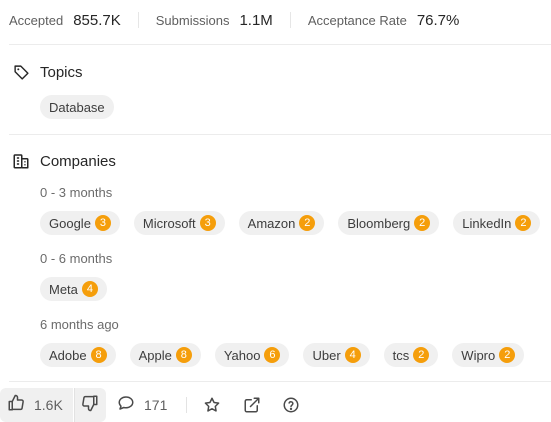 The height and width of the screenshot is (422, 551). I want to click on toolbar-divider, so click(186, 405).